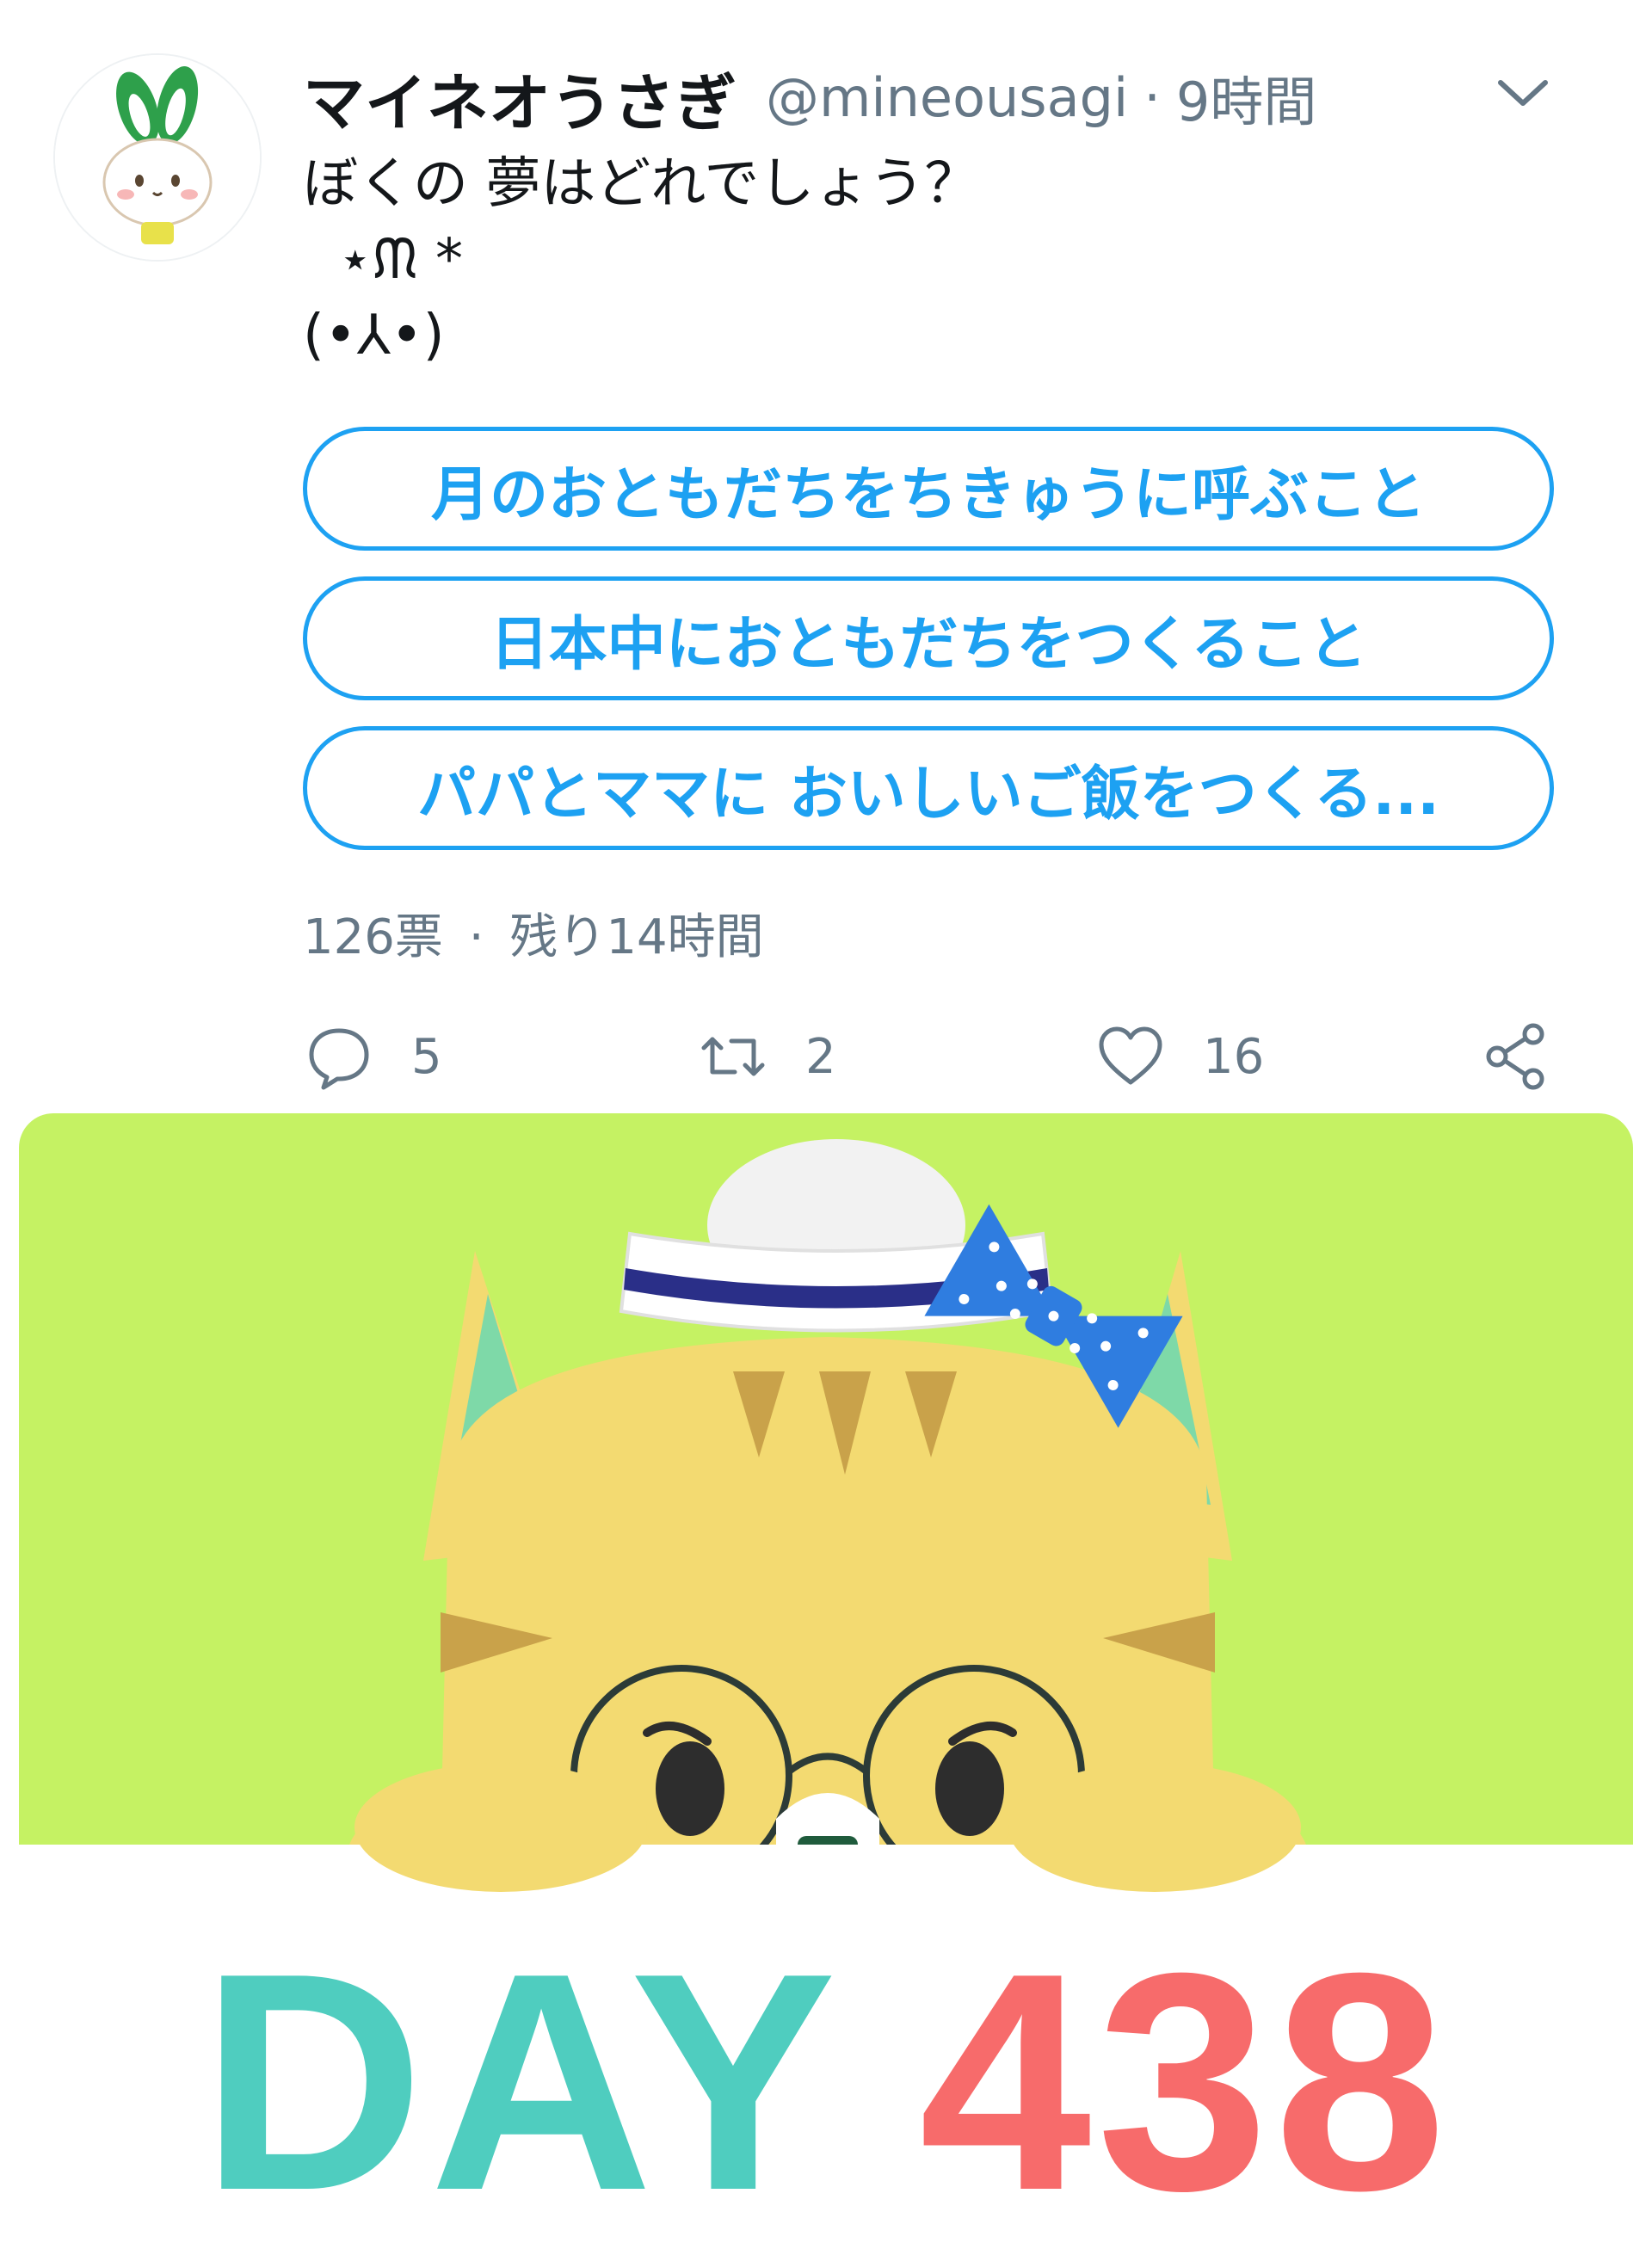 The width and height of the screenshot is (1652, 2255). I want to click on timestamp: 9時間, so click(1246, 97).